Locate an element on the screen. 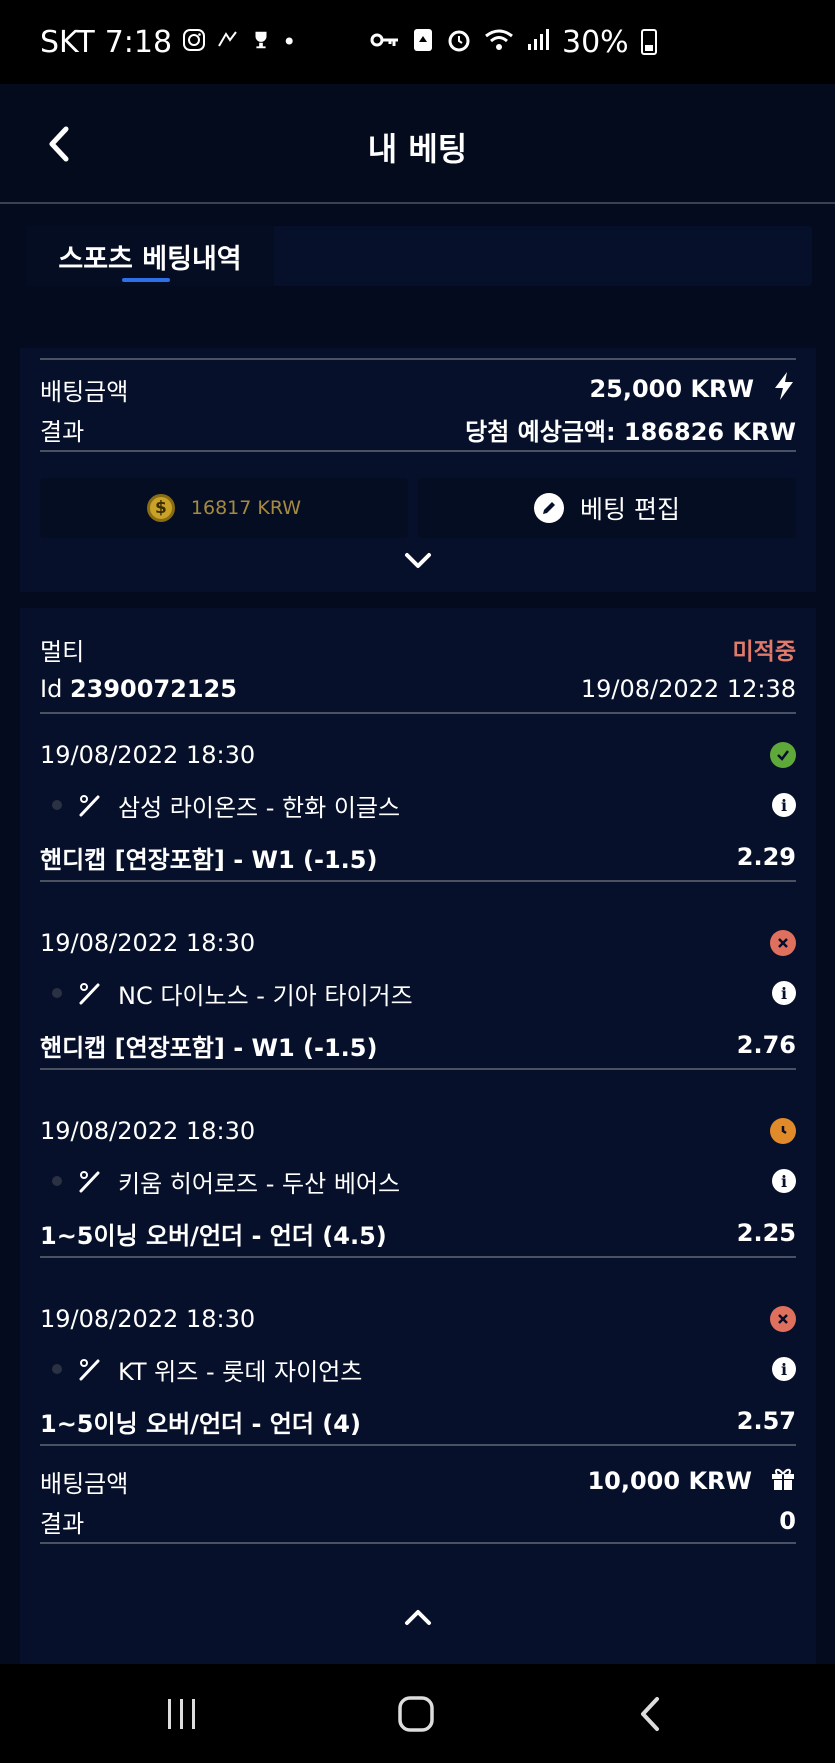 This screenshot has width=835, height=1763. bet-id-label: Id is located at coordinates (51, 689).